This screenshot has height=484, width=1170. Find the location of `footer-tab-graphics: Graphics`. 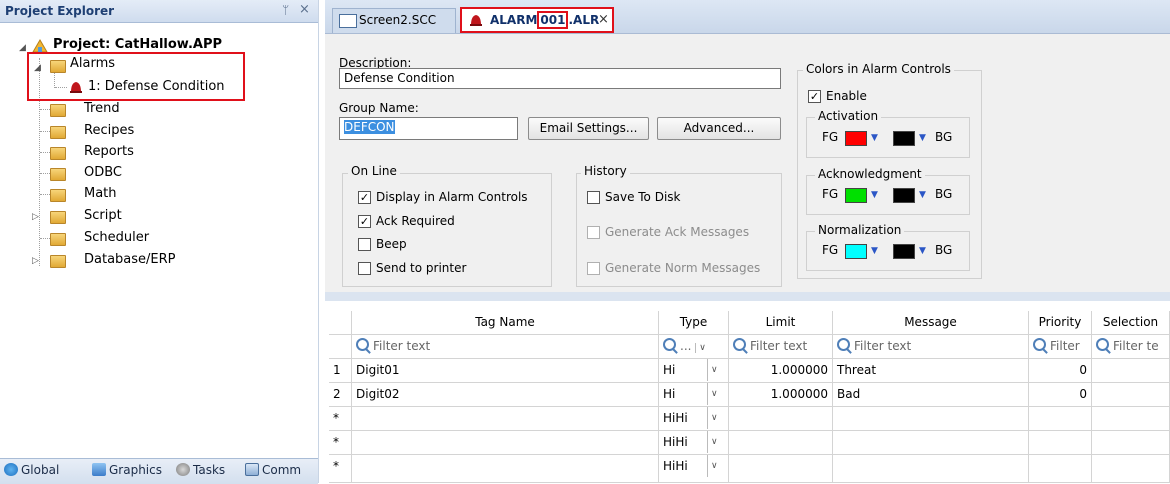

footer-tab-graphics: Graphics is located at coordinates (127, 470).